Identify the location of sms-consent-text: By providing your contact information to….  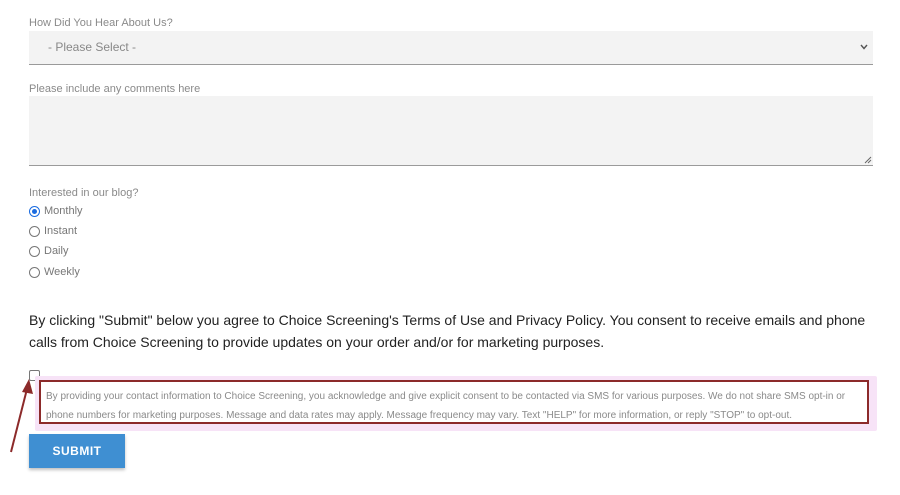
(446, 406).